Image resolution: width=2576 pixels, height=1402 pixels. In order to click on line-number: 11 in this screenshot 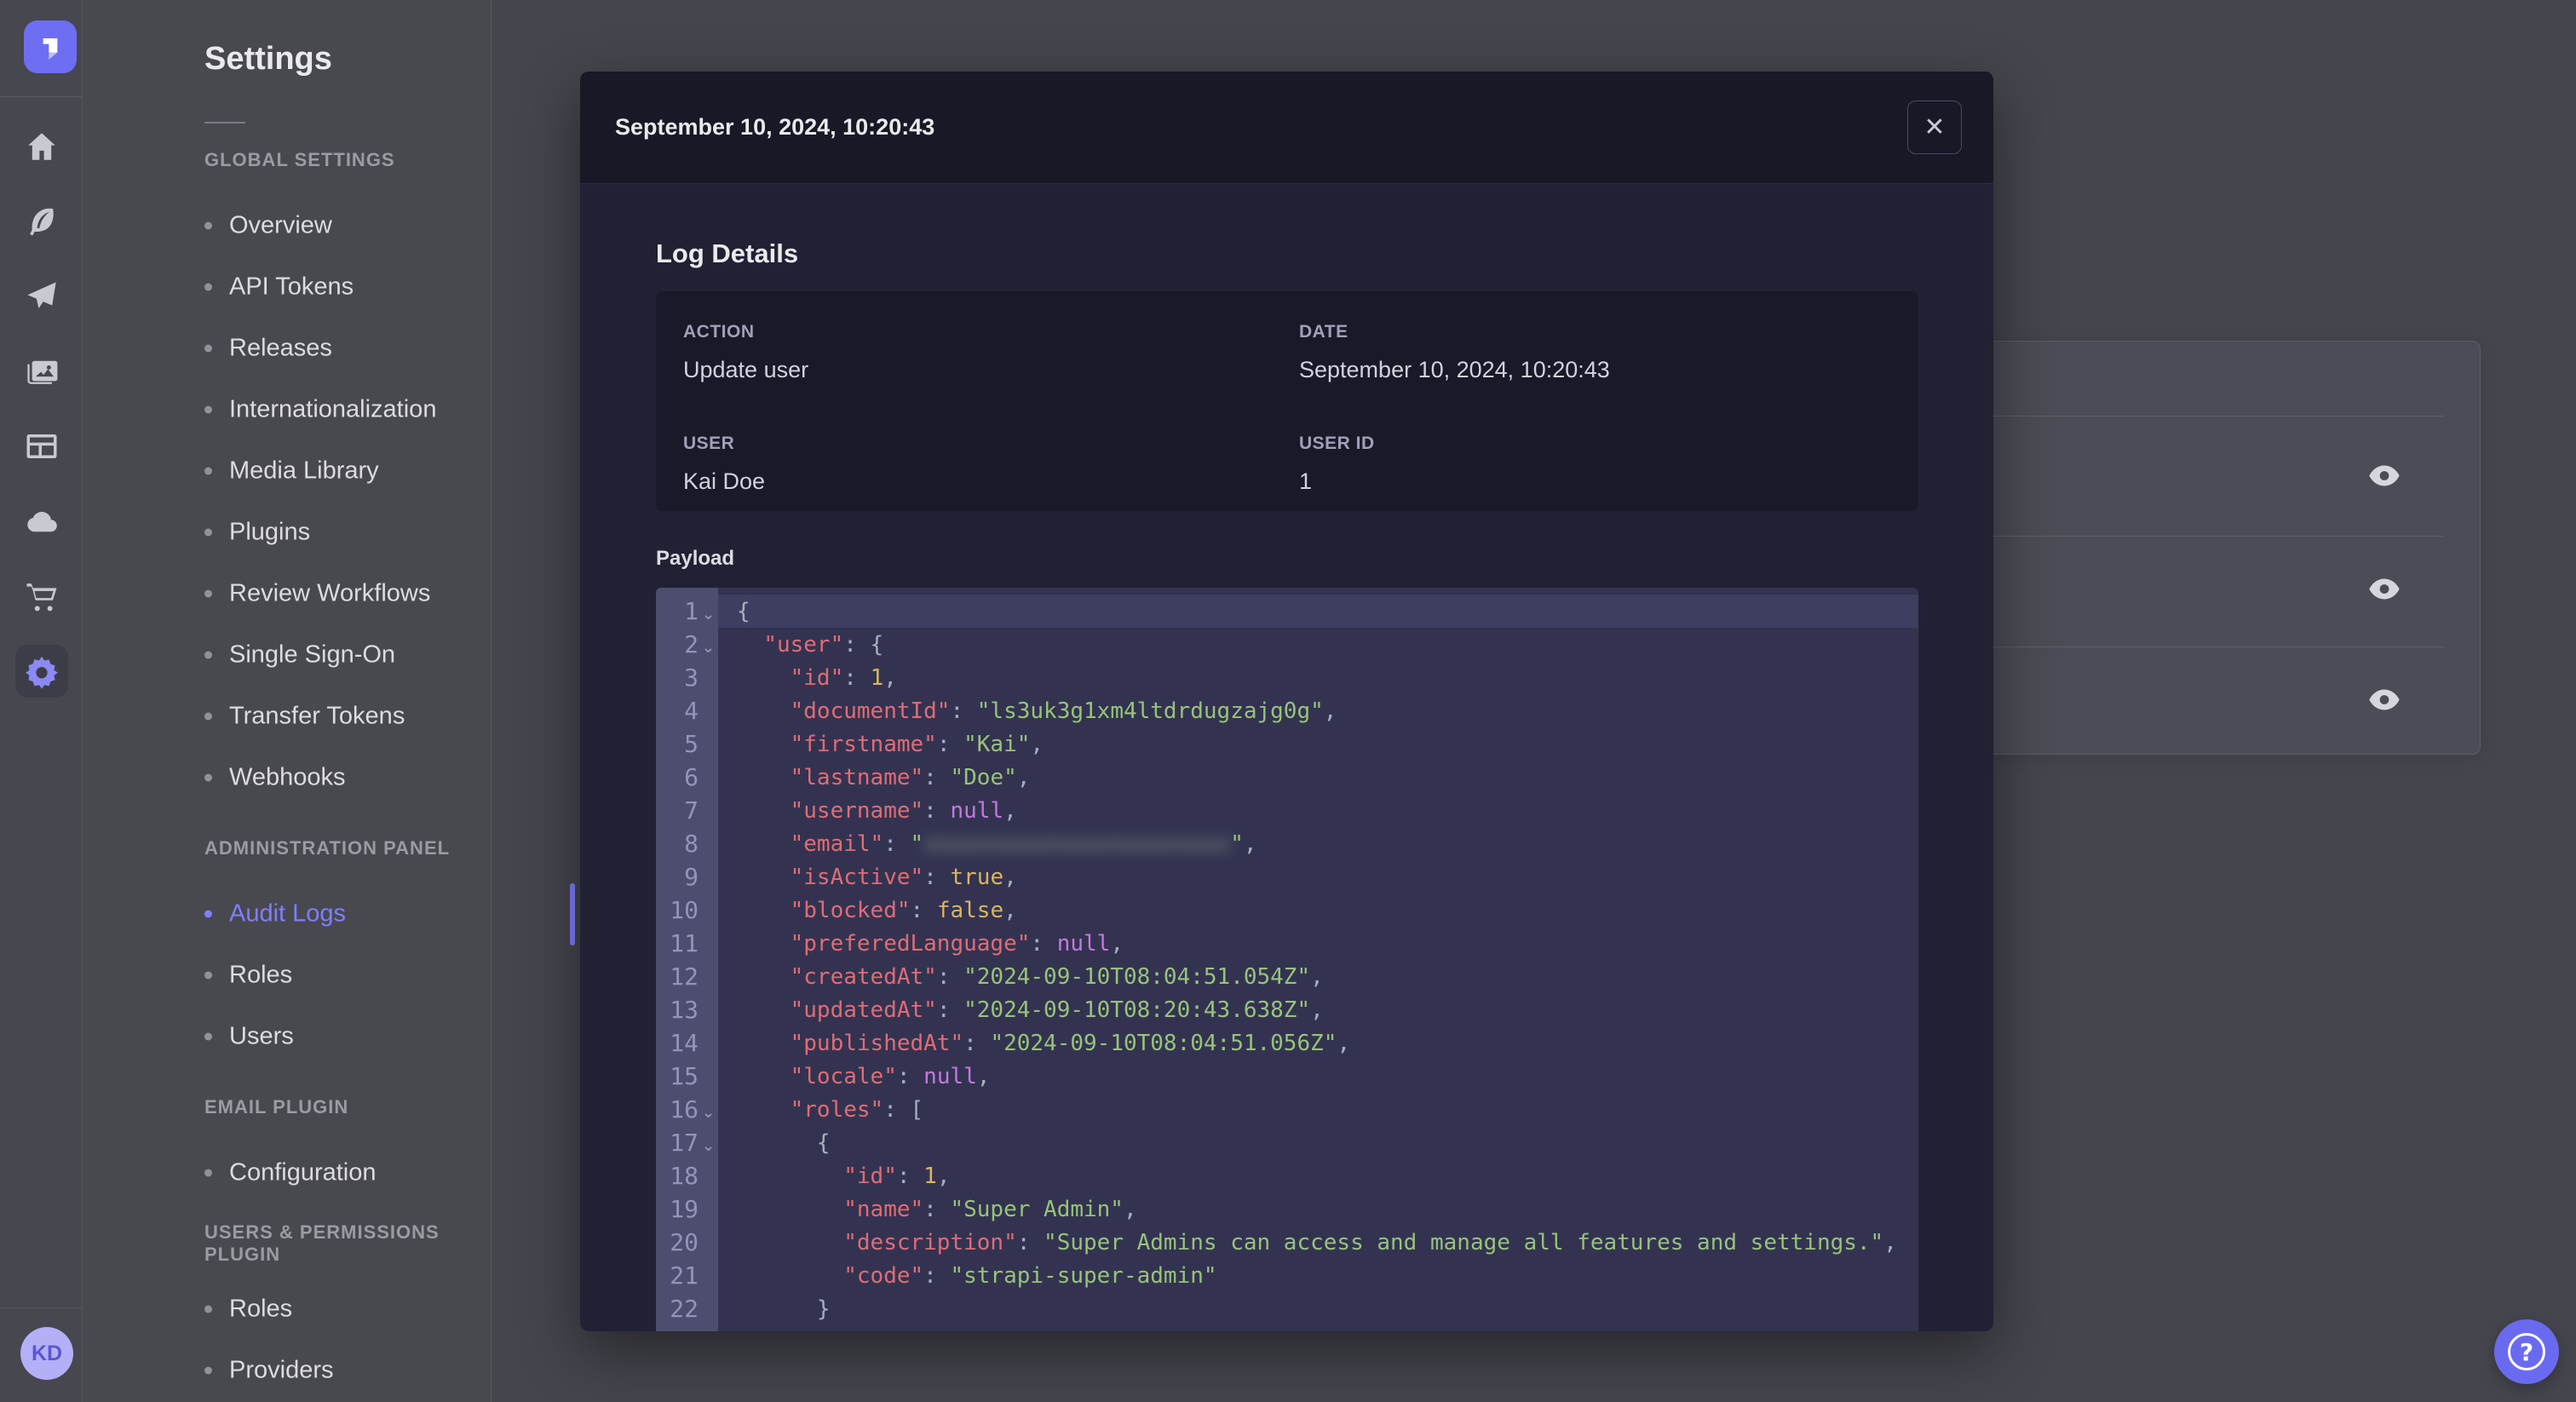, I will do `click(684, 943)`.